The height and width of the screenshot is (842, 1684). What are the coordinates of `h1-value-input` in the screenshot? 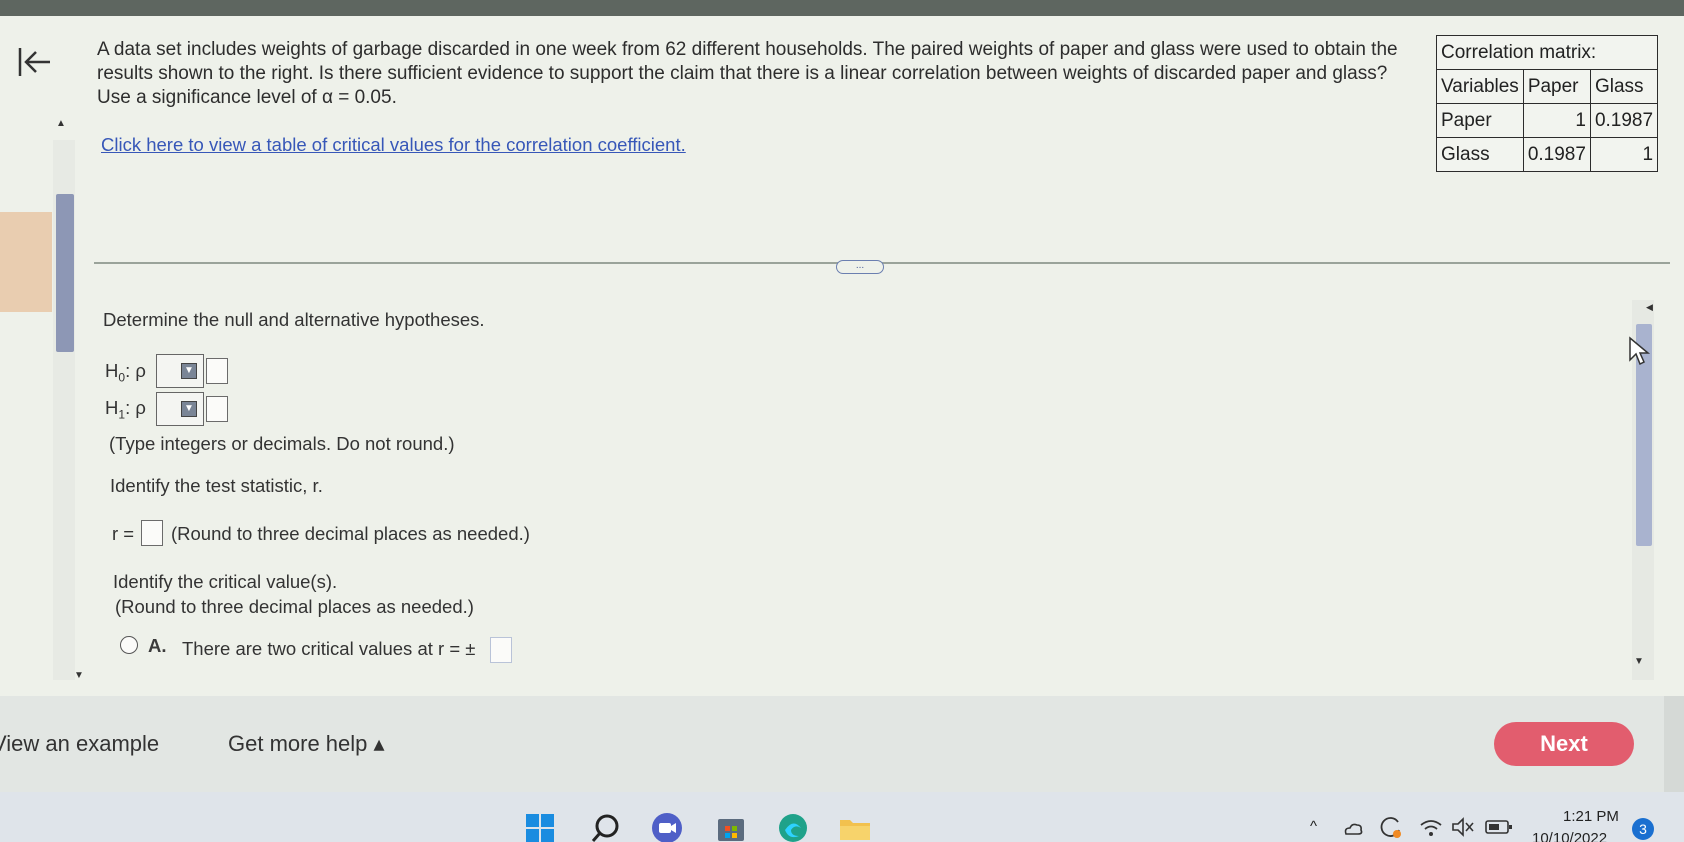 It's located at (217, 409).